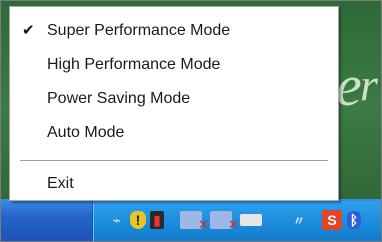 The image size is (382, 242). I want to click on checkmark-icon: ✔, so click(28, 30).